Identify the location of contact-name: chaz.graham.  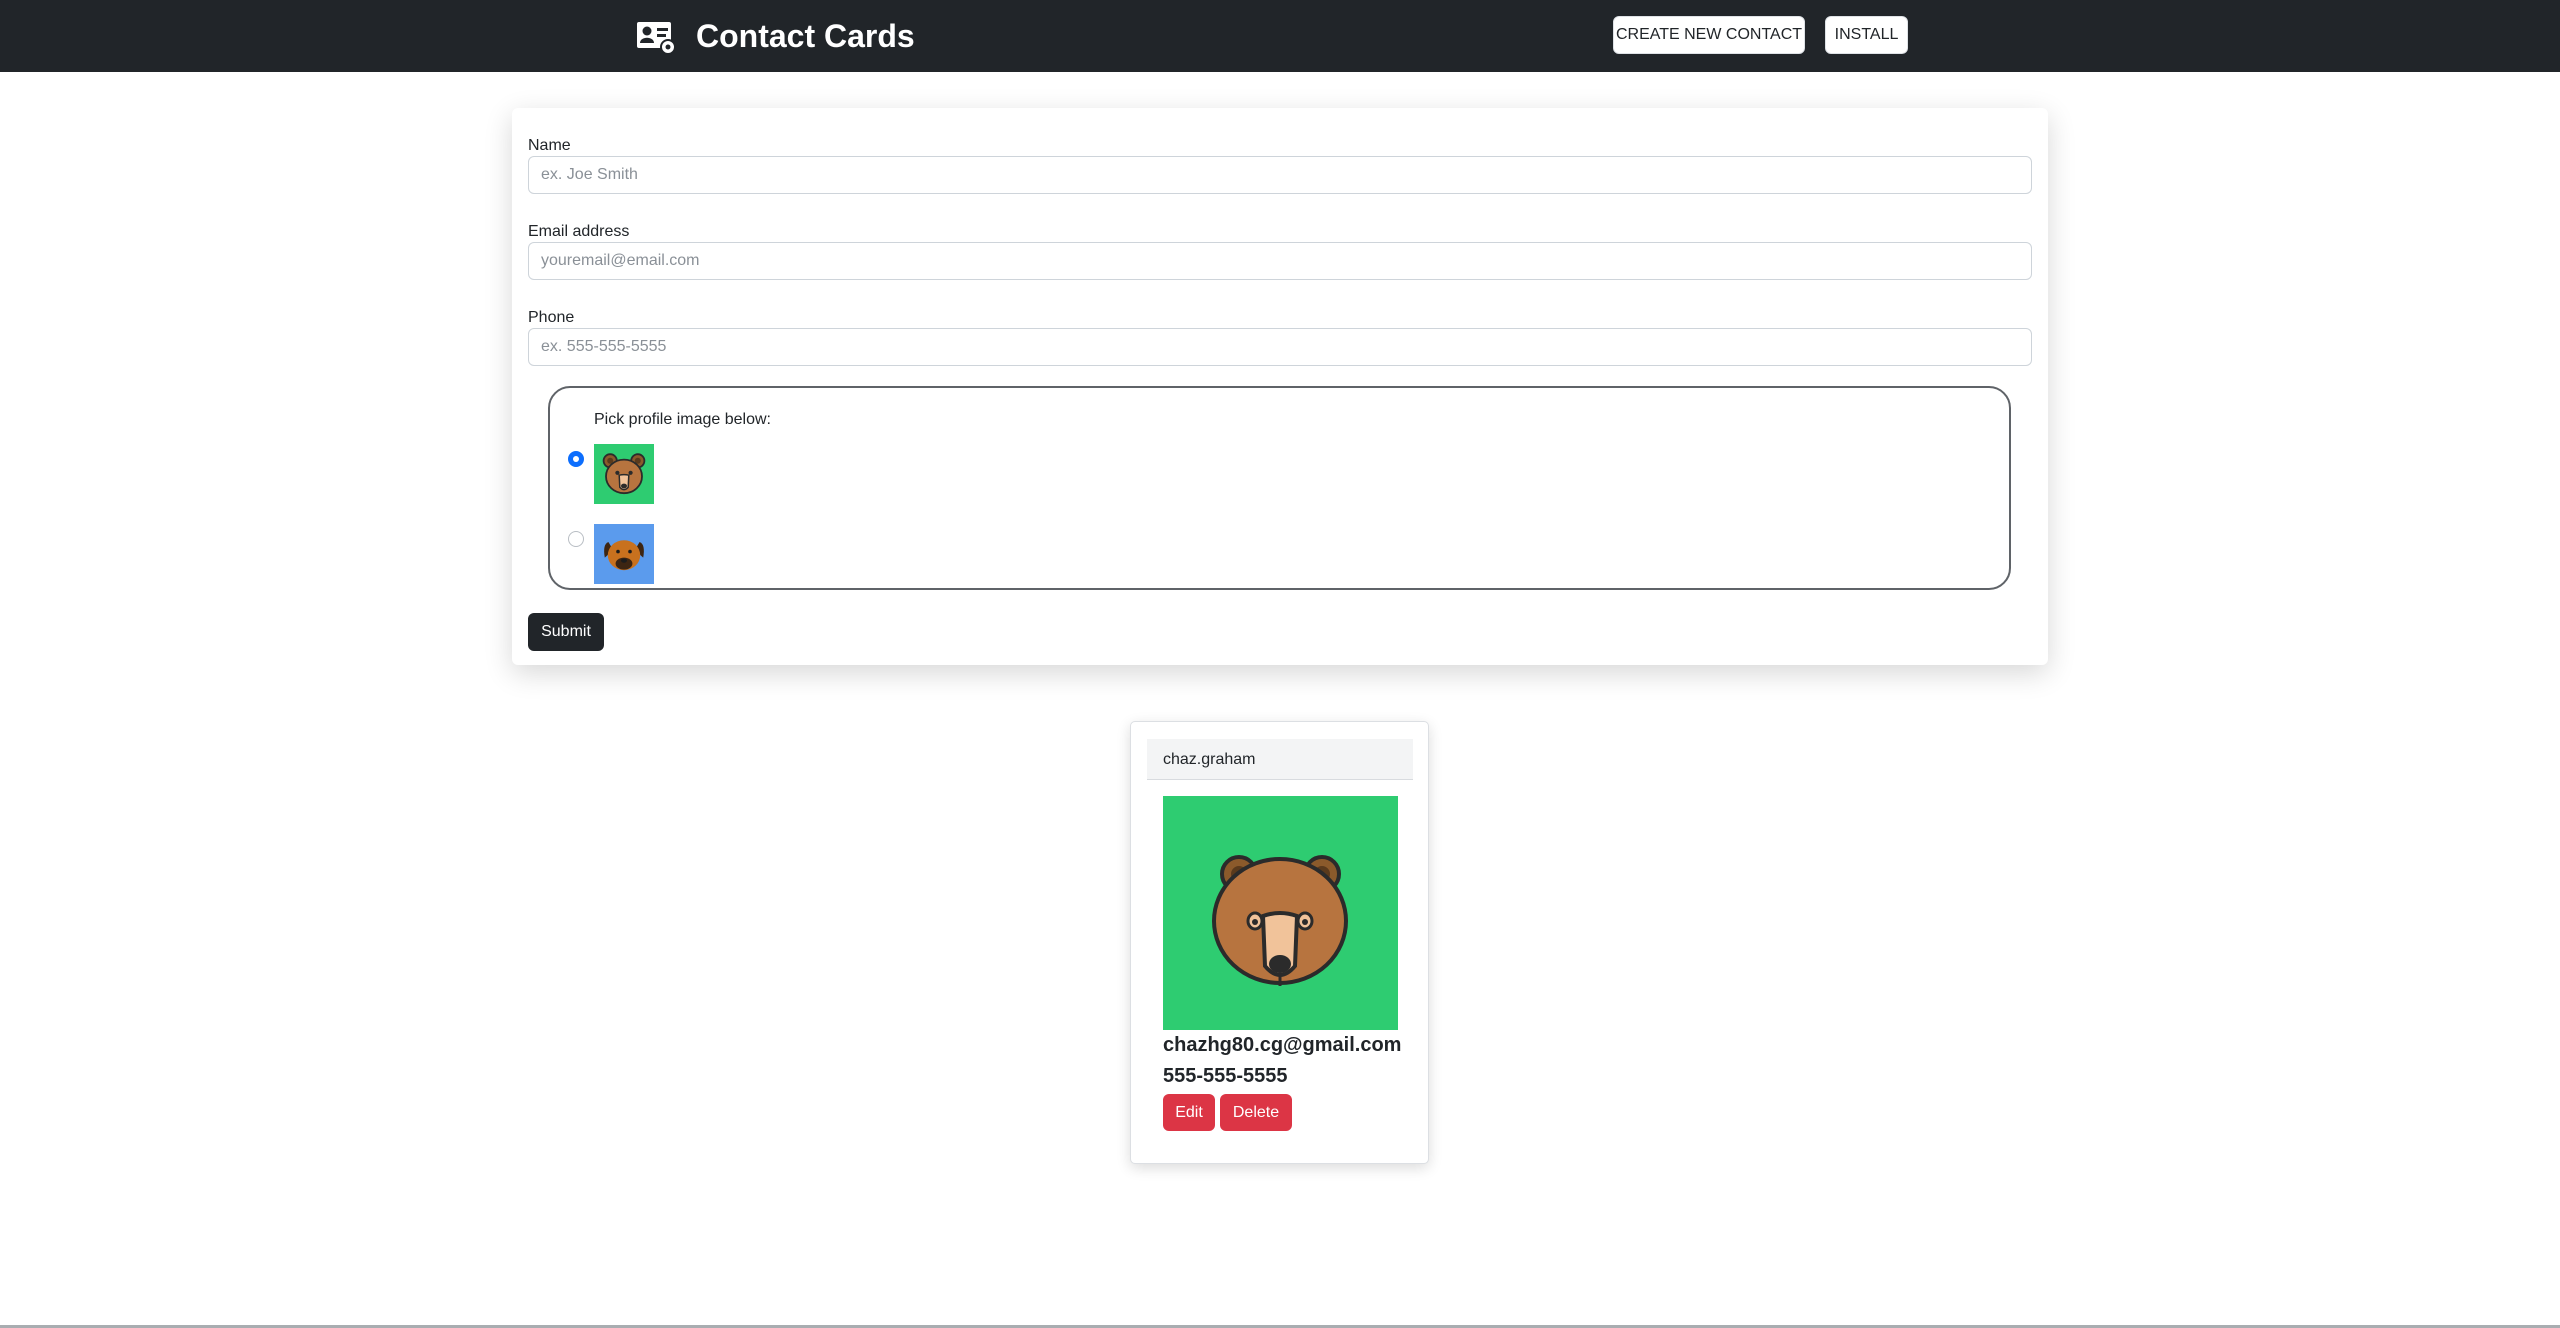
(1280, 759).